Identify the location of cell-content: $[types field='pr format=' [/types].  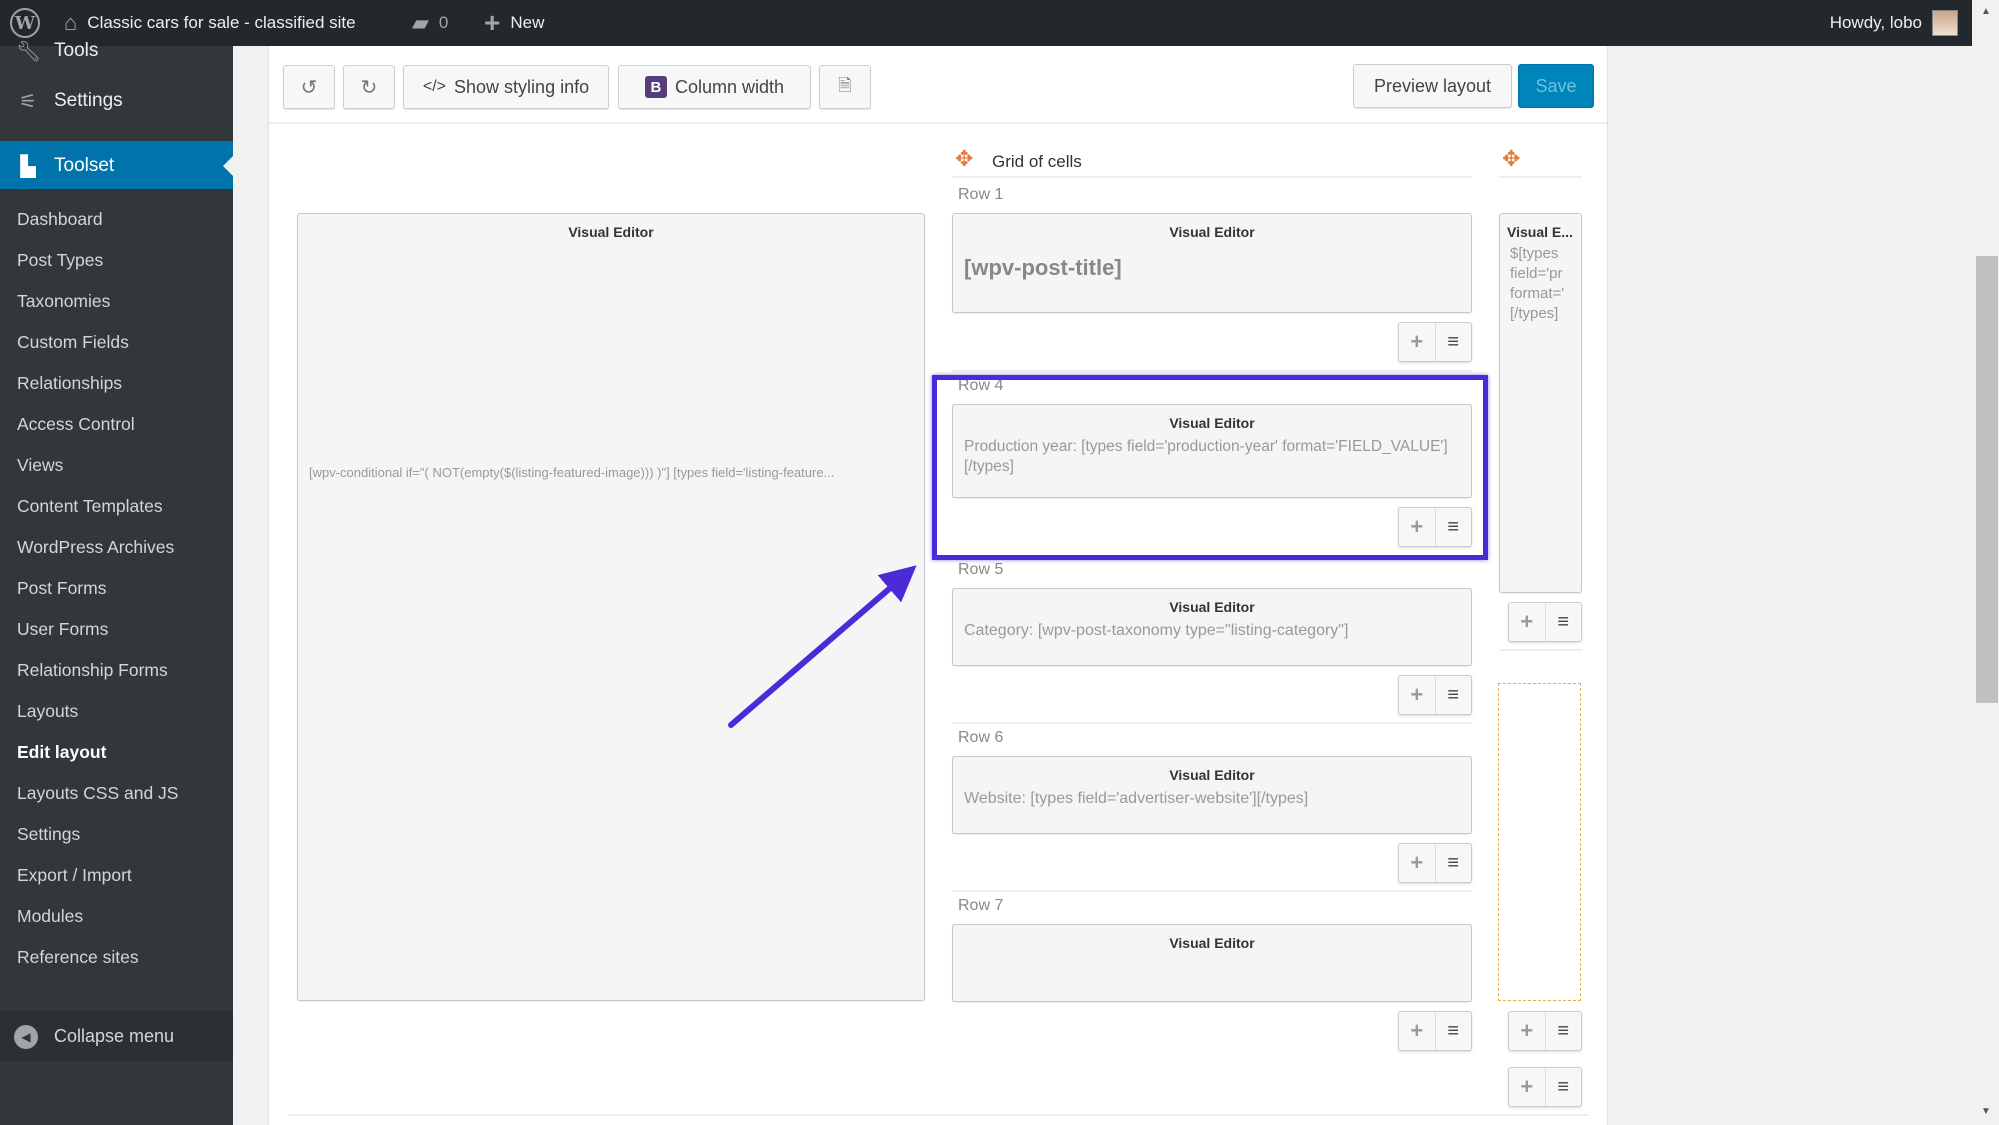
(1540, 284).